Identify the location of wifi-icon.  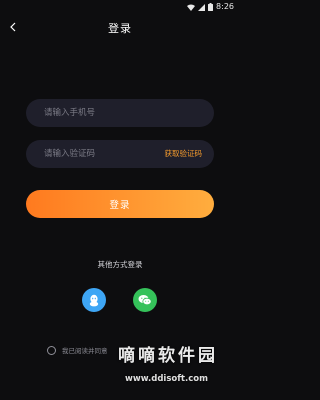
(191, 7).